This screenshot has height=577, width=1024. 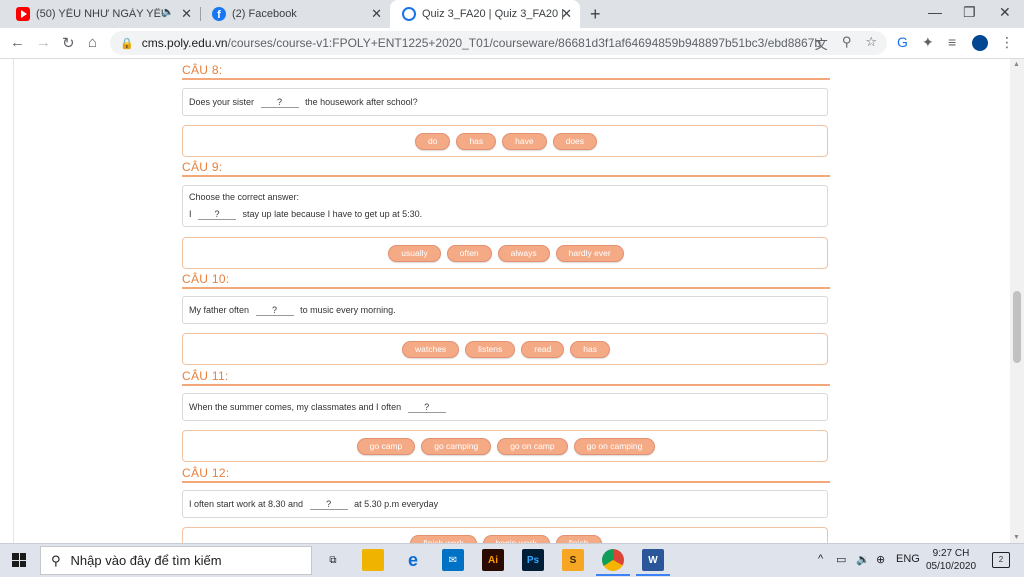 What do you see at coordinates (56, 560) in the screenshot?
I see `search-icon: ⚲` at bounding box center [56, 560].